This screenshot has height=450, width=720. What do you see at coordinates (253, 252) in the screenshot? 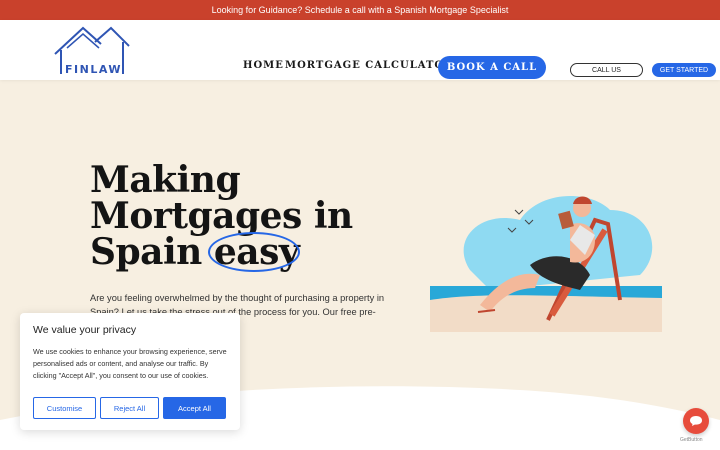
I see `highlight-ring` at bounding box center [253, 252].